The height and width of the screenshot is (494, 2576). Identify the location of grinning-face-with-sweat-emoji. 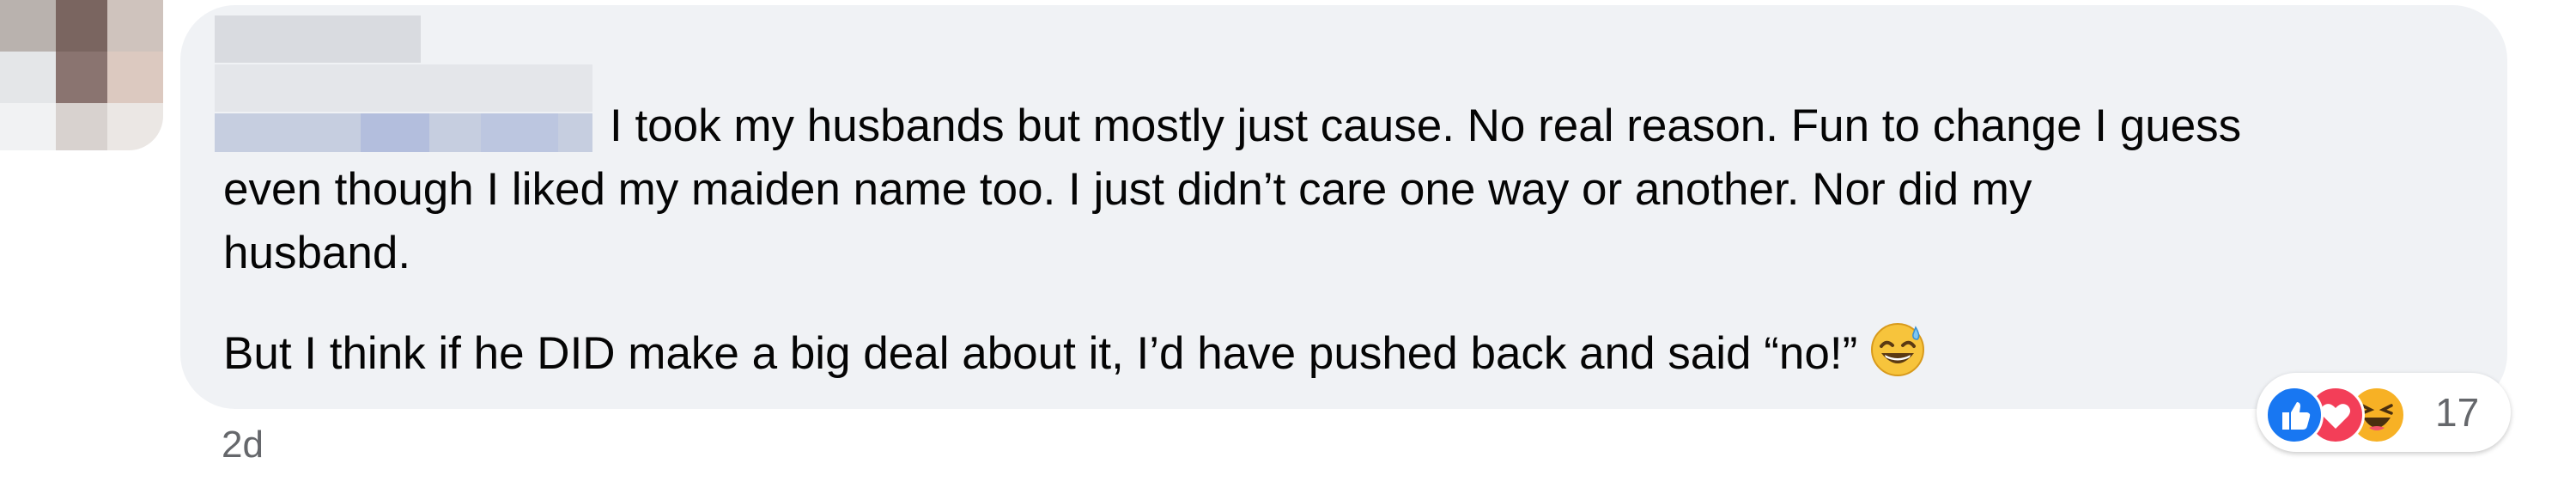
(1897, 348).